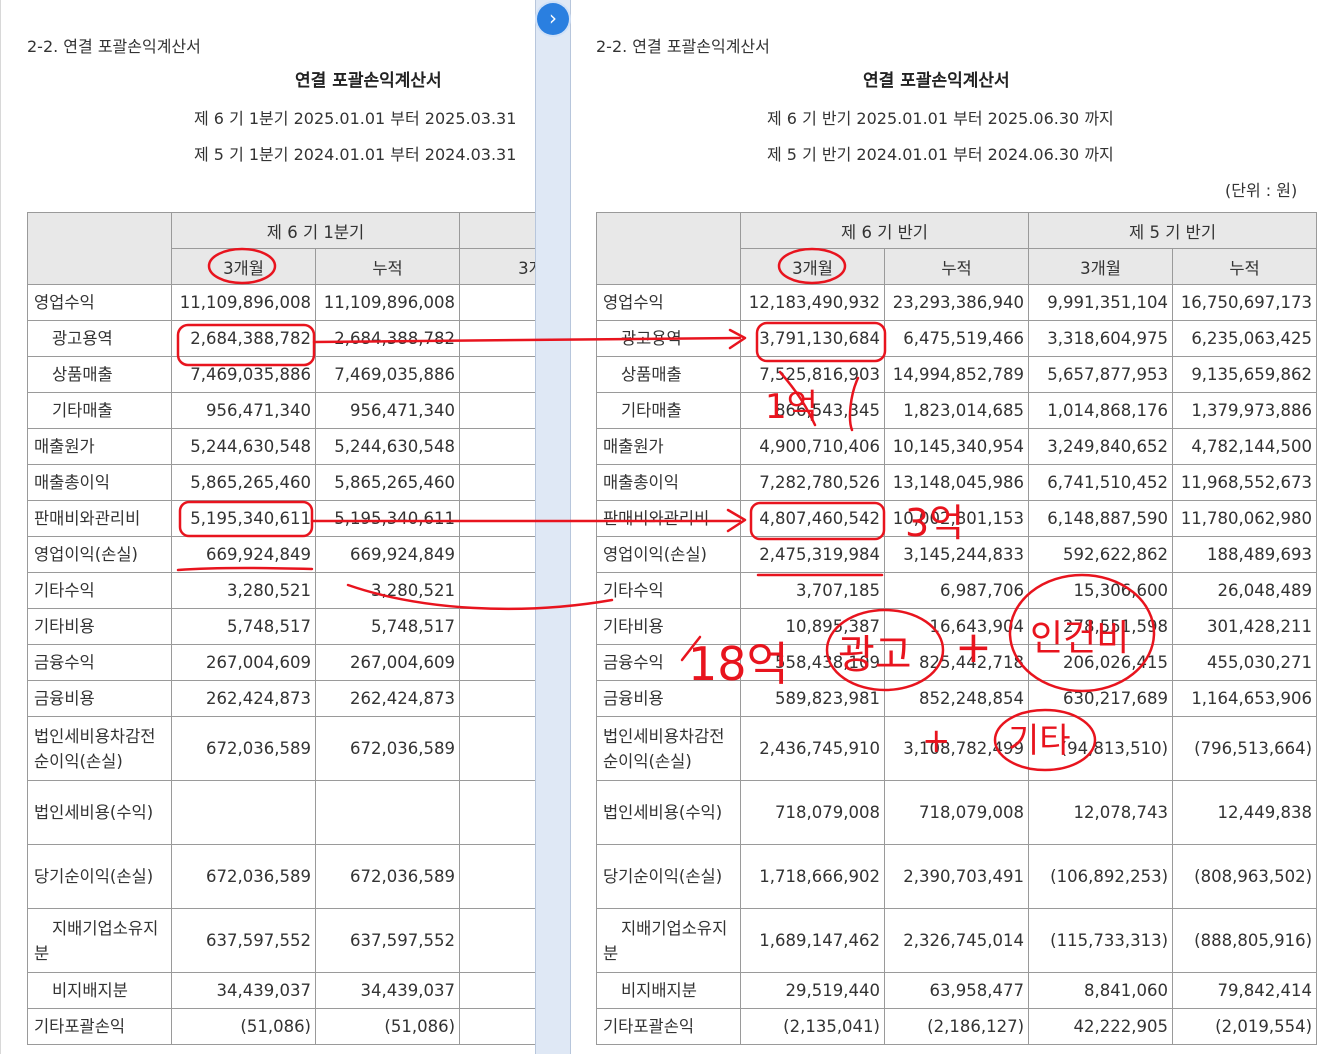 This screenshot has height=1054, width=1321. I want to click on amount-cell: 6,759,3, so click(497, 302).